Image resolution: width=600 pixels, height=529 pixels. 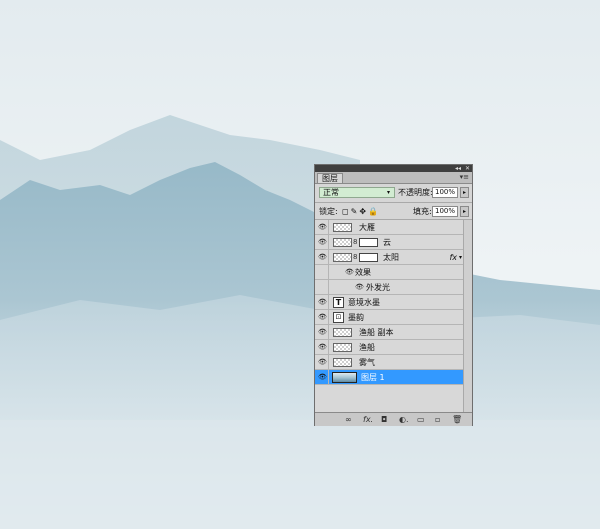 What do you see at coordinates (437, 419) in the screenshot?
I see `new-layer-icon: ▫` at bounding box center [437, 419].